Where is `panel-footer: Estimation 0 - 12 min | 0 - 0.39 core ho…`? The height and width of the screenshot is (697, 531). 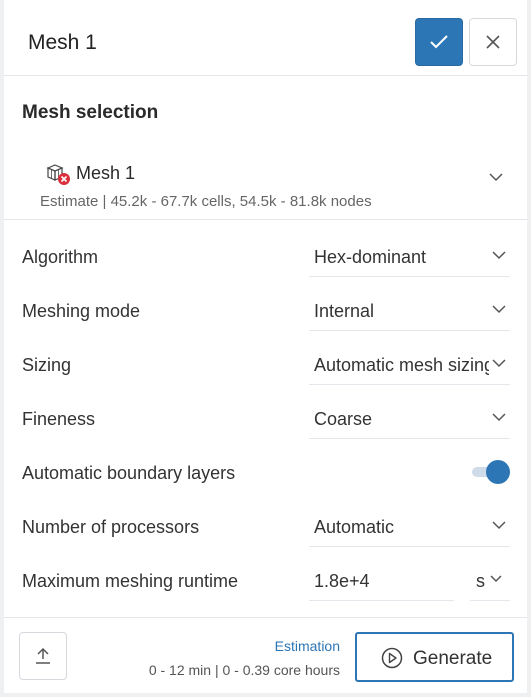
panel-footer: Estimation 0 - 12 min | 0 - 0.39 core ho… is located at coordinates (265, 655).